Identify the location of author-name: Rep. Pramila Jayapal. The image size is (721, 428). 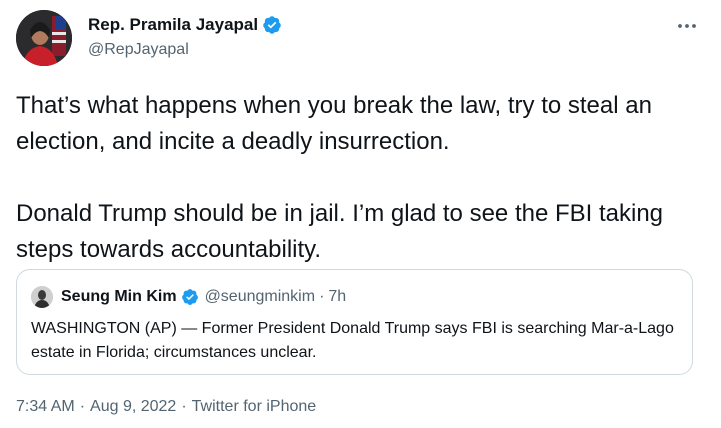
(173, 25).